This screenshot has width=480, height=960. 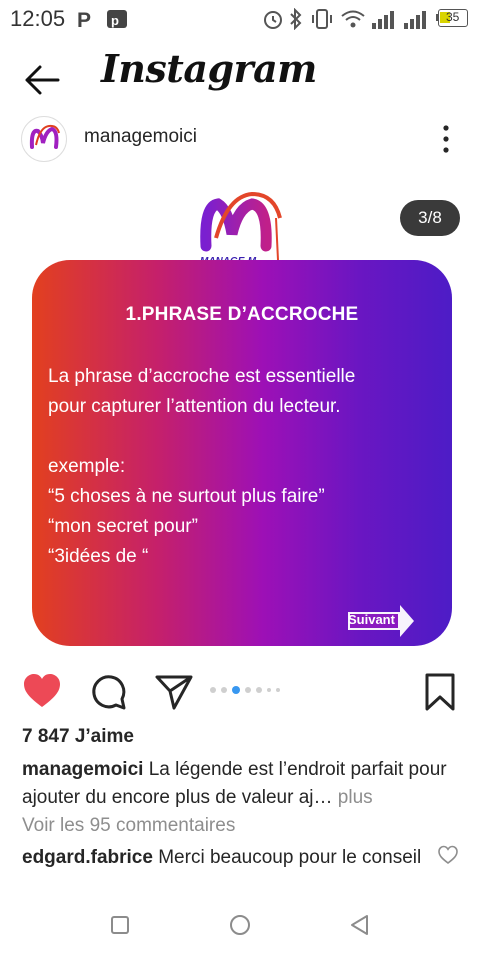 I want to click on battery-icon: 35, so click(x=452, y=18).